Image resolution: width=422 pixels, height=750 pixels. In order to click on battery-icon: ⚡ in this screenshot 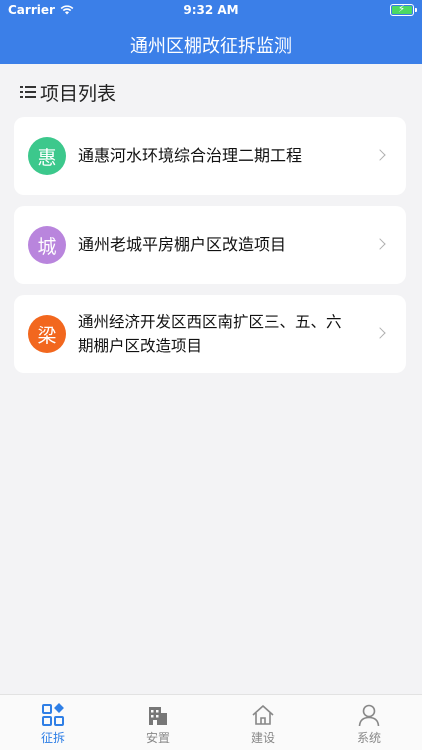, I will do `click(403, 10)`.